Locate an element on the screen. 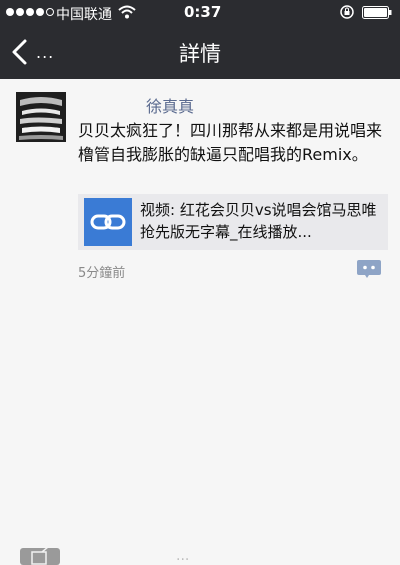 The height and width of the screenshot is (565, 400). link-icon is located at coordinates (108, 222).